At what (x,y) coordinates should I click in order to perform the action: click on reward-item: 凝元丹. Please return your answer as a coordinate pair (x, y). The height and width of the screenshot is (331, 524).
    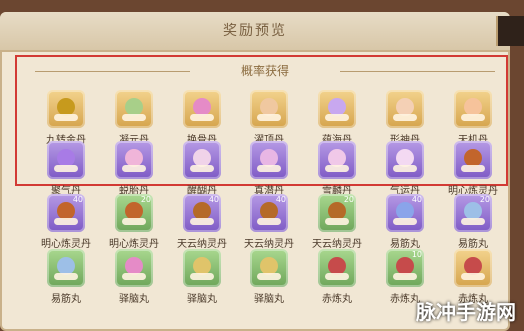
    Looking at the image, I should click on (134, 118).